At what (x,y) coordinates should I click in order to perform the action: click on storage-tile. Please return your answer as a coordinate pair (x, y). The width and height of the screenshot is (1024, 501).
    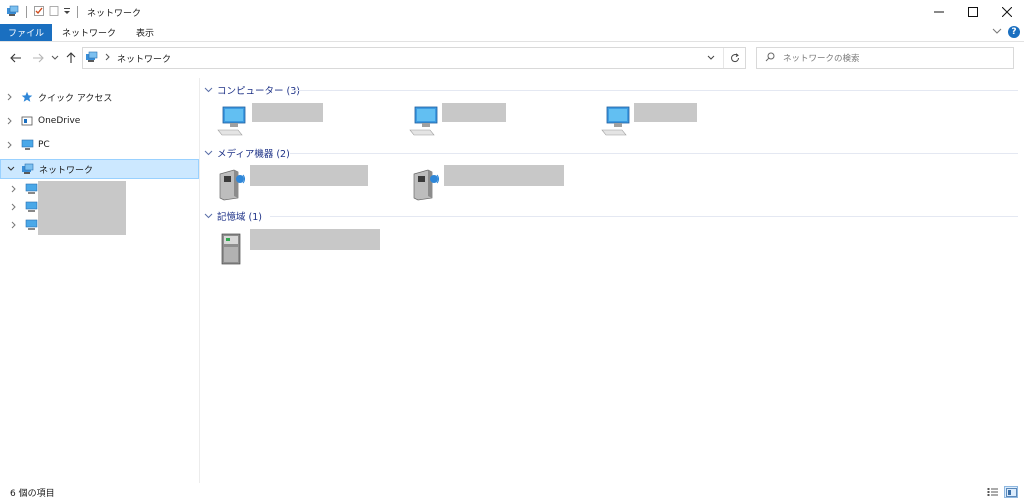
    Looking at the image, I should click on (299, 248).